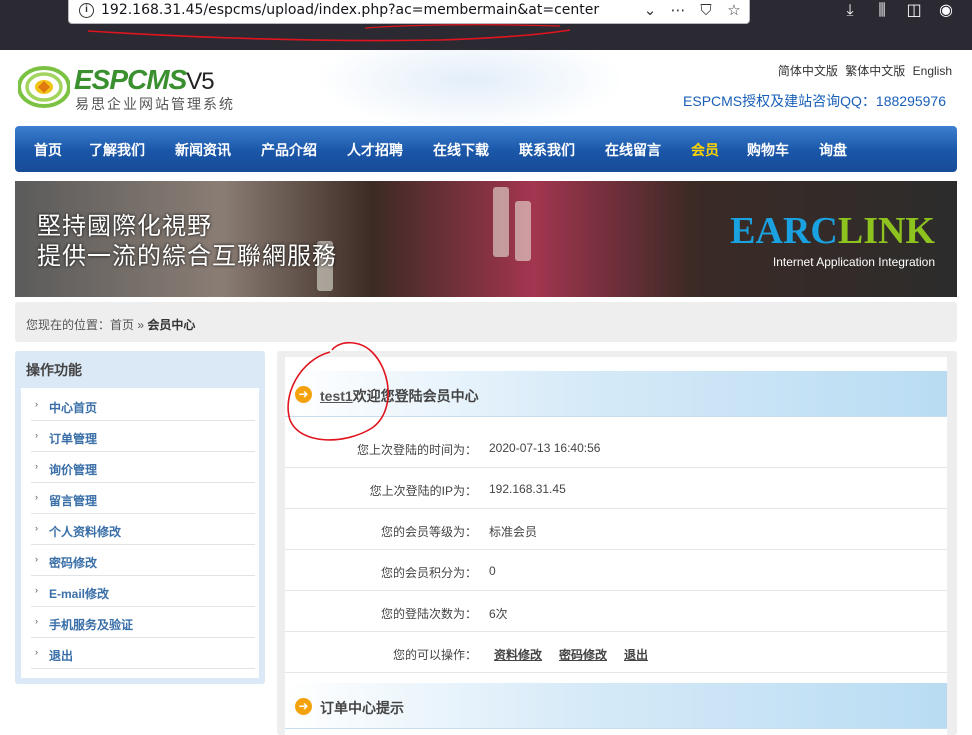 This screenshot has height=735, width=972. I want to click on library-icon: ⫼, so click(882, 11).